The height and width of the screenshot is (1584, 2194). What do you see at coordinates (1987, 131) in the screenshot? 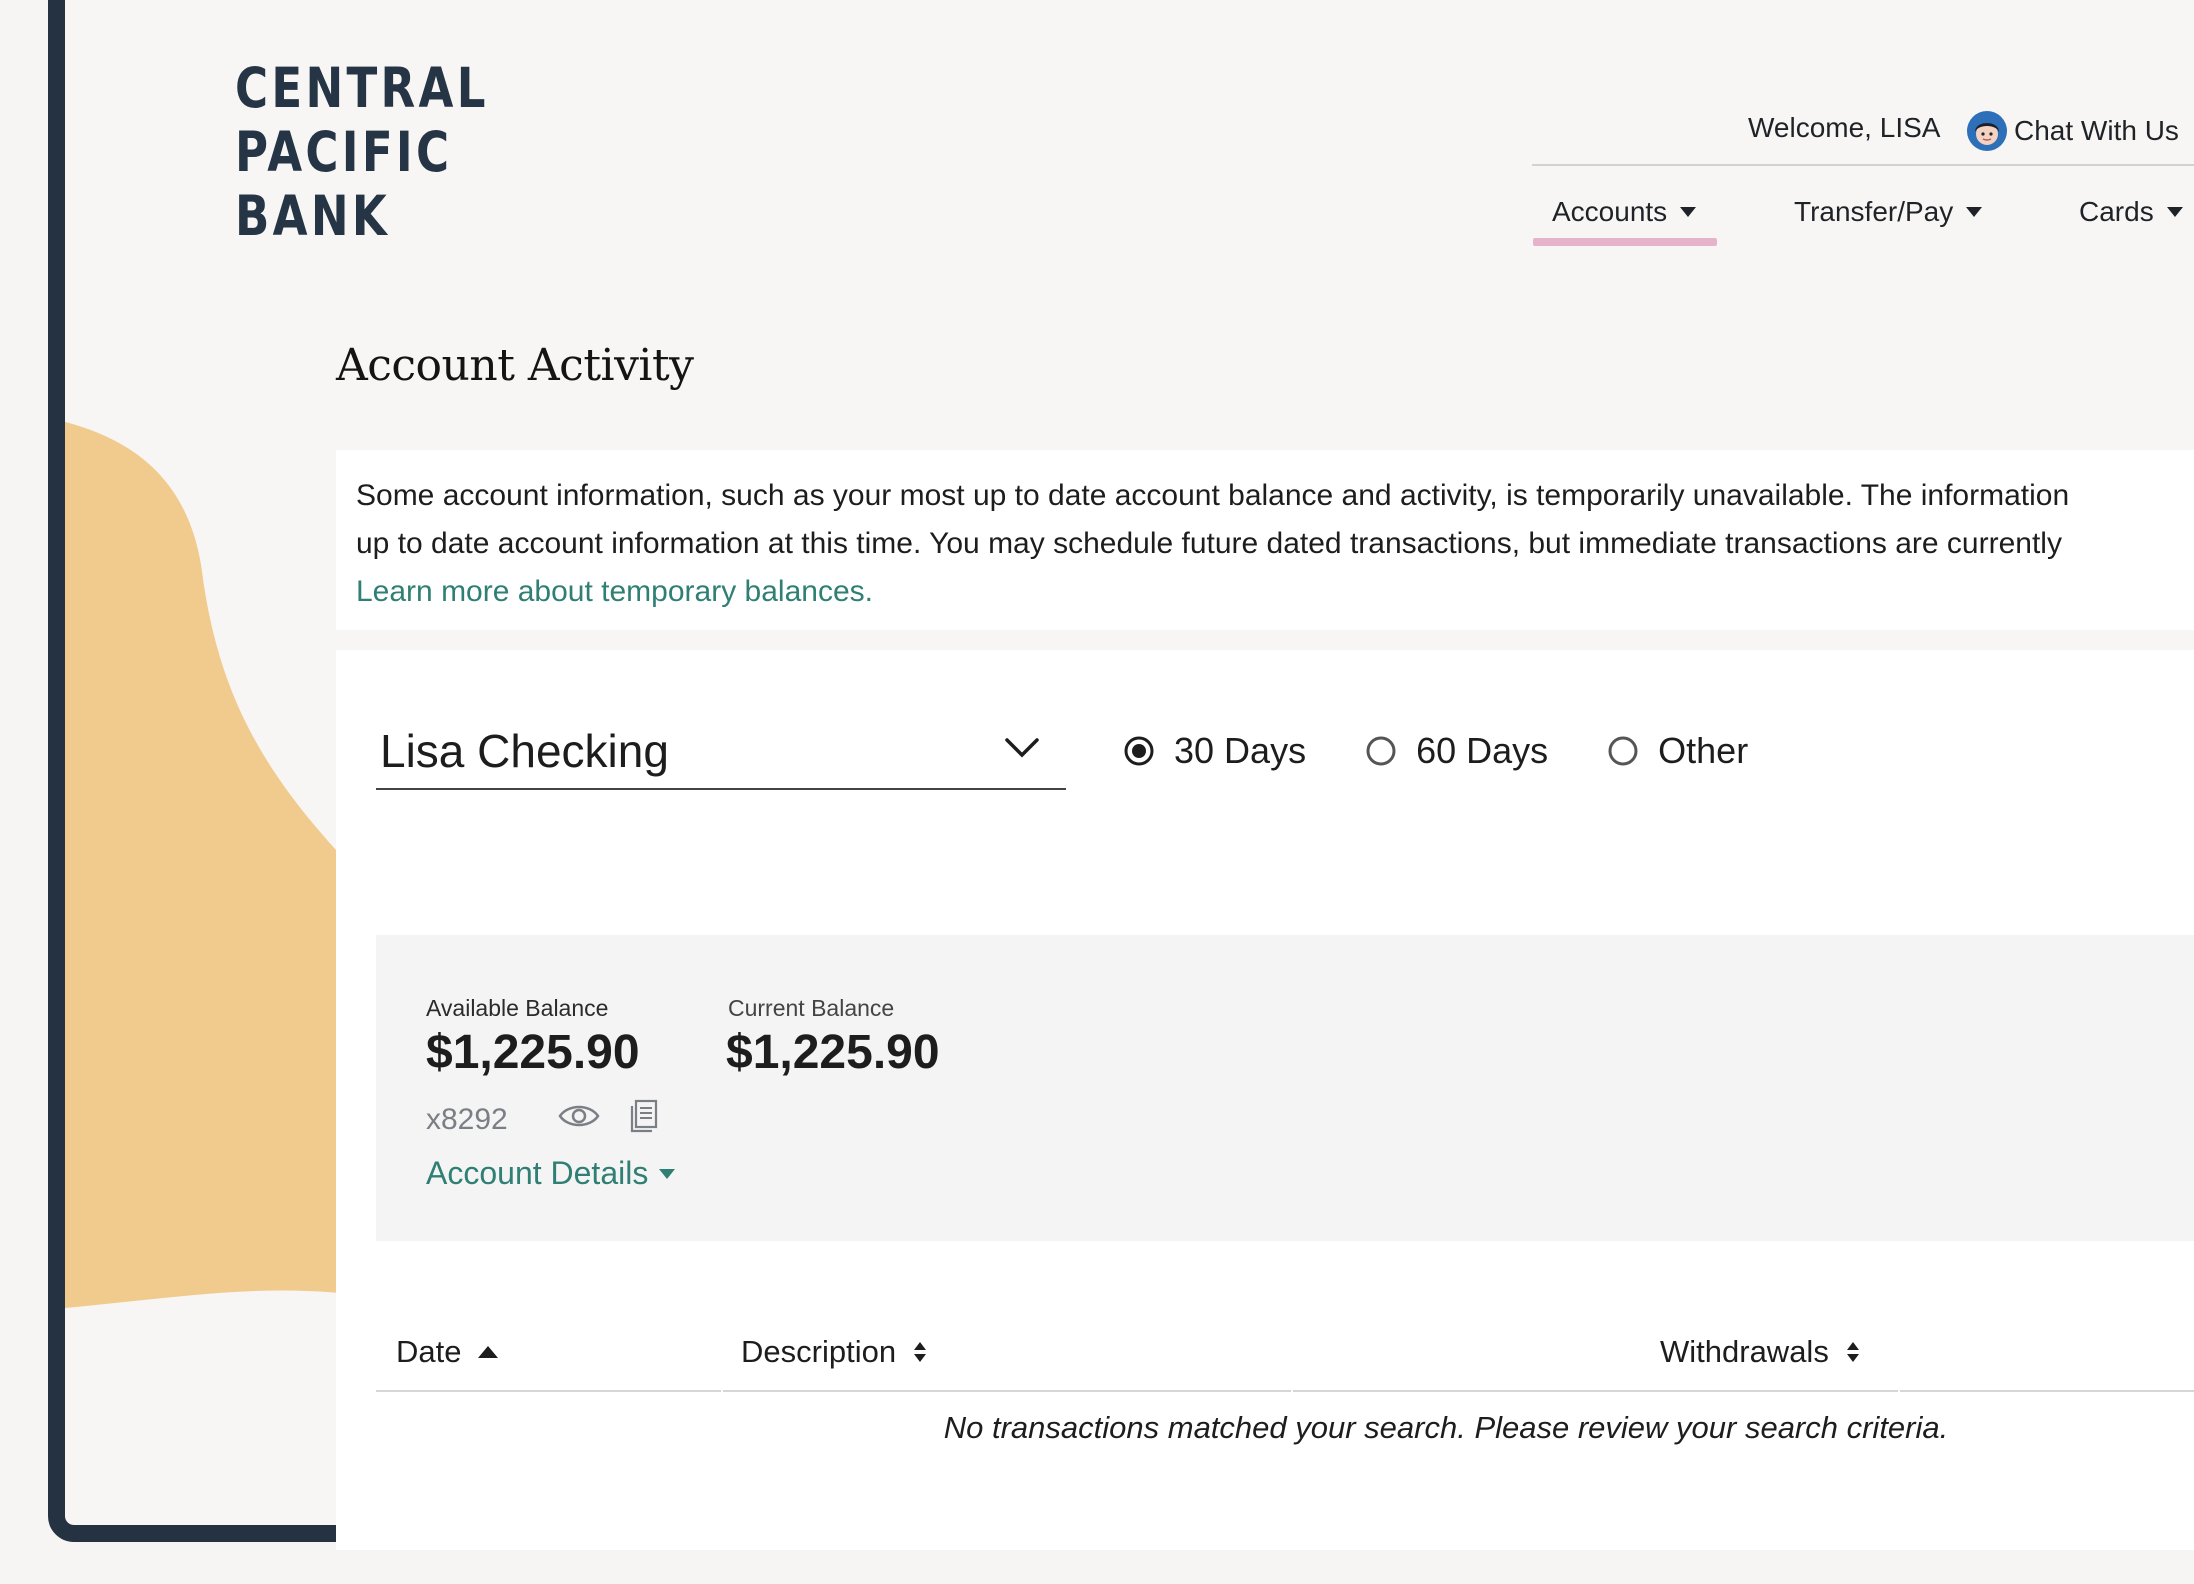
I see `chat-avatar-icon` at bounding box center [1987, 131].